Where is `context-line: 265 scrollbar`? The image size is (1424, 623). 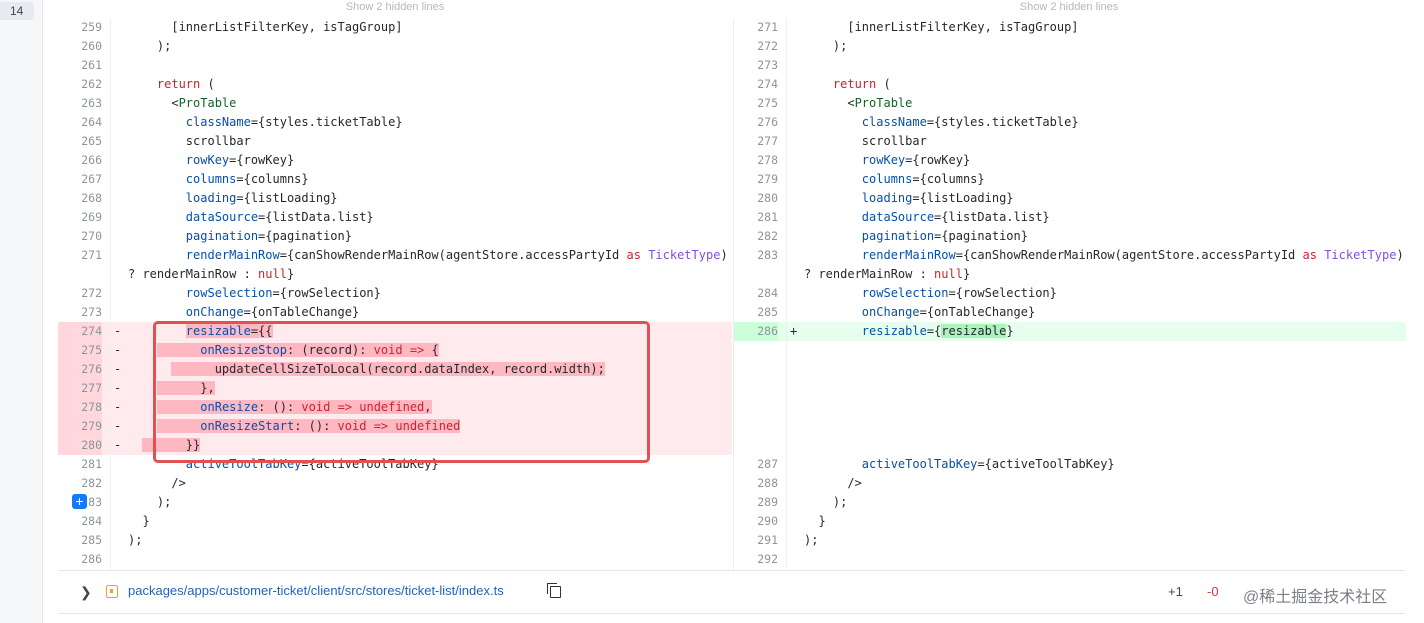 context-line: 265 scrollbar is located at coordinates (395, 141).